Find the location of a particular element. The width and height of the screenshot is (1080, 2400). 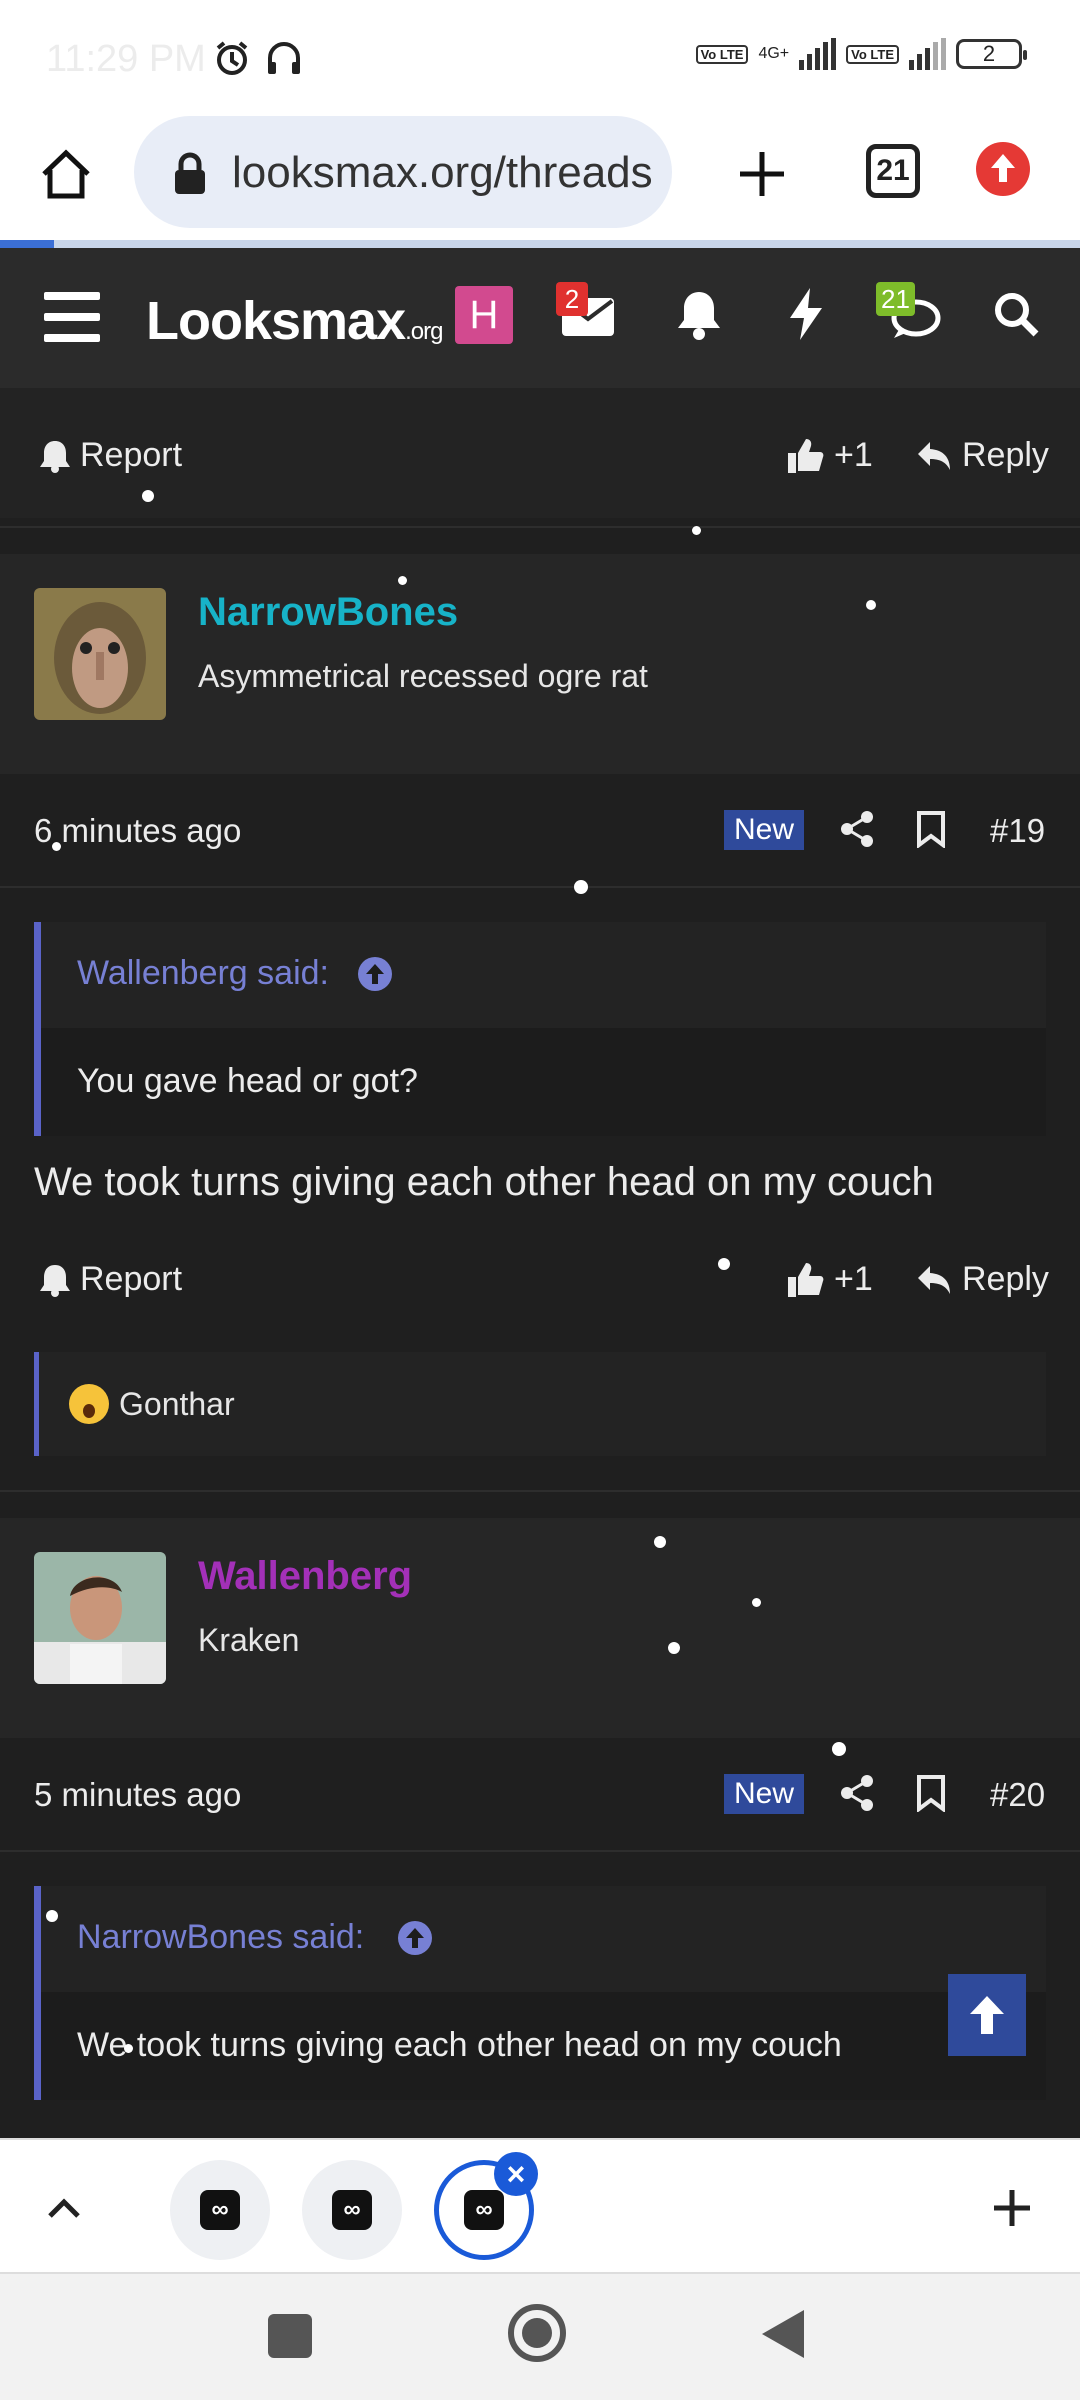

address-bar: looksmax.org/threads is located at coordinates (403, 172).